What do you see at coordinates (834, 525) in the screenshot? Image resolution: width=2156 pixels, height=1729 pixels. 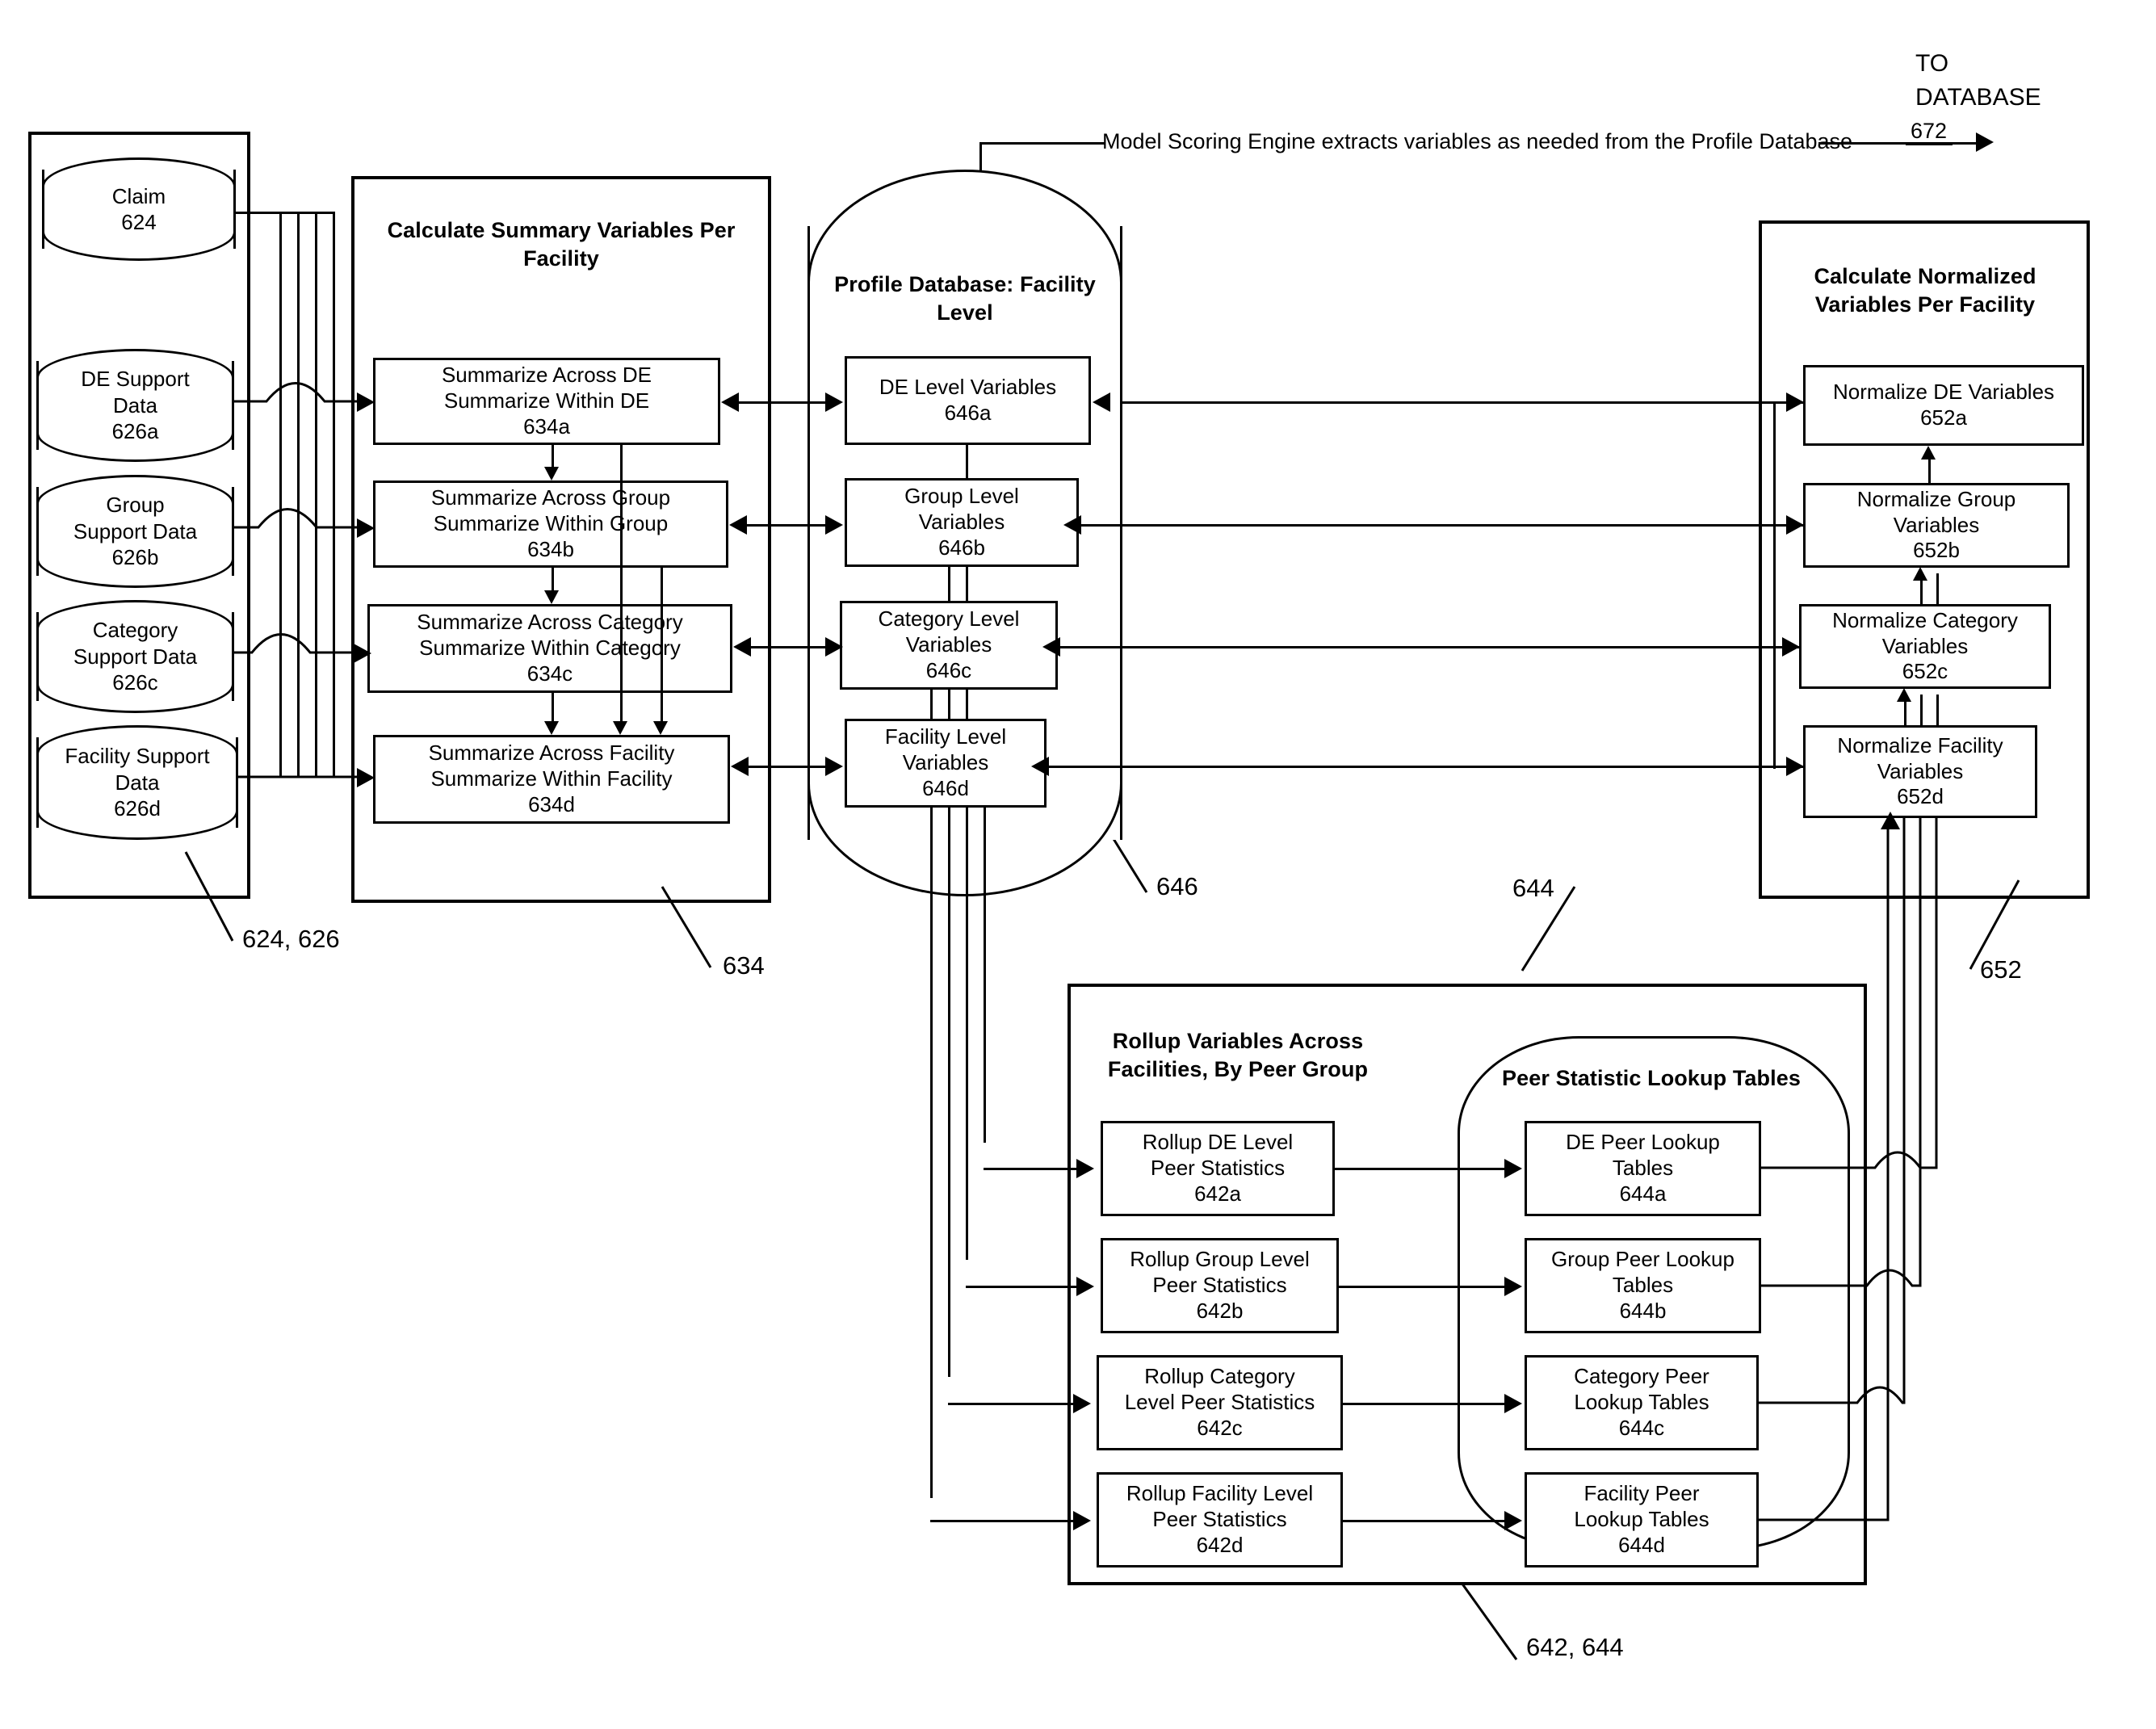 I see `link-634b-646b-right` at bounding box center [834, 525].